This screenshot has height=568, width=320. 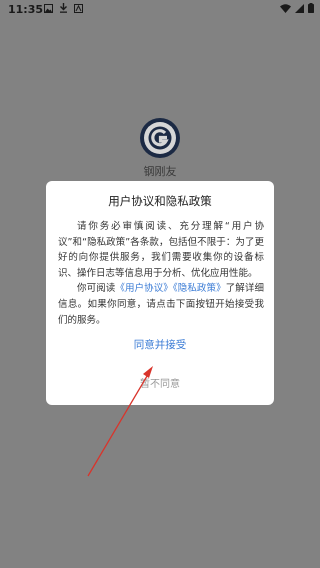 I want to click on disagree-button: 暂不同意, so click(x=160, y=382).